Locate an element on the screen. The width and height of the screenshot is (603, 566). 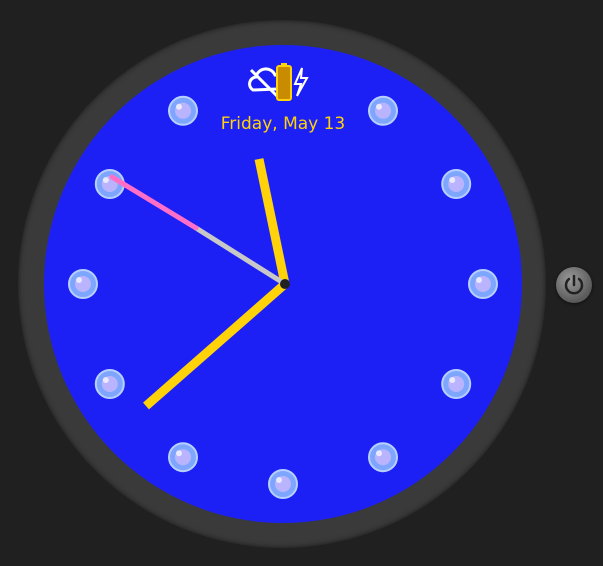
battery-icon is located at coordinates (284, 82).